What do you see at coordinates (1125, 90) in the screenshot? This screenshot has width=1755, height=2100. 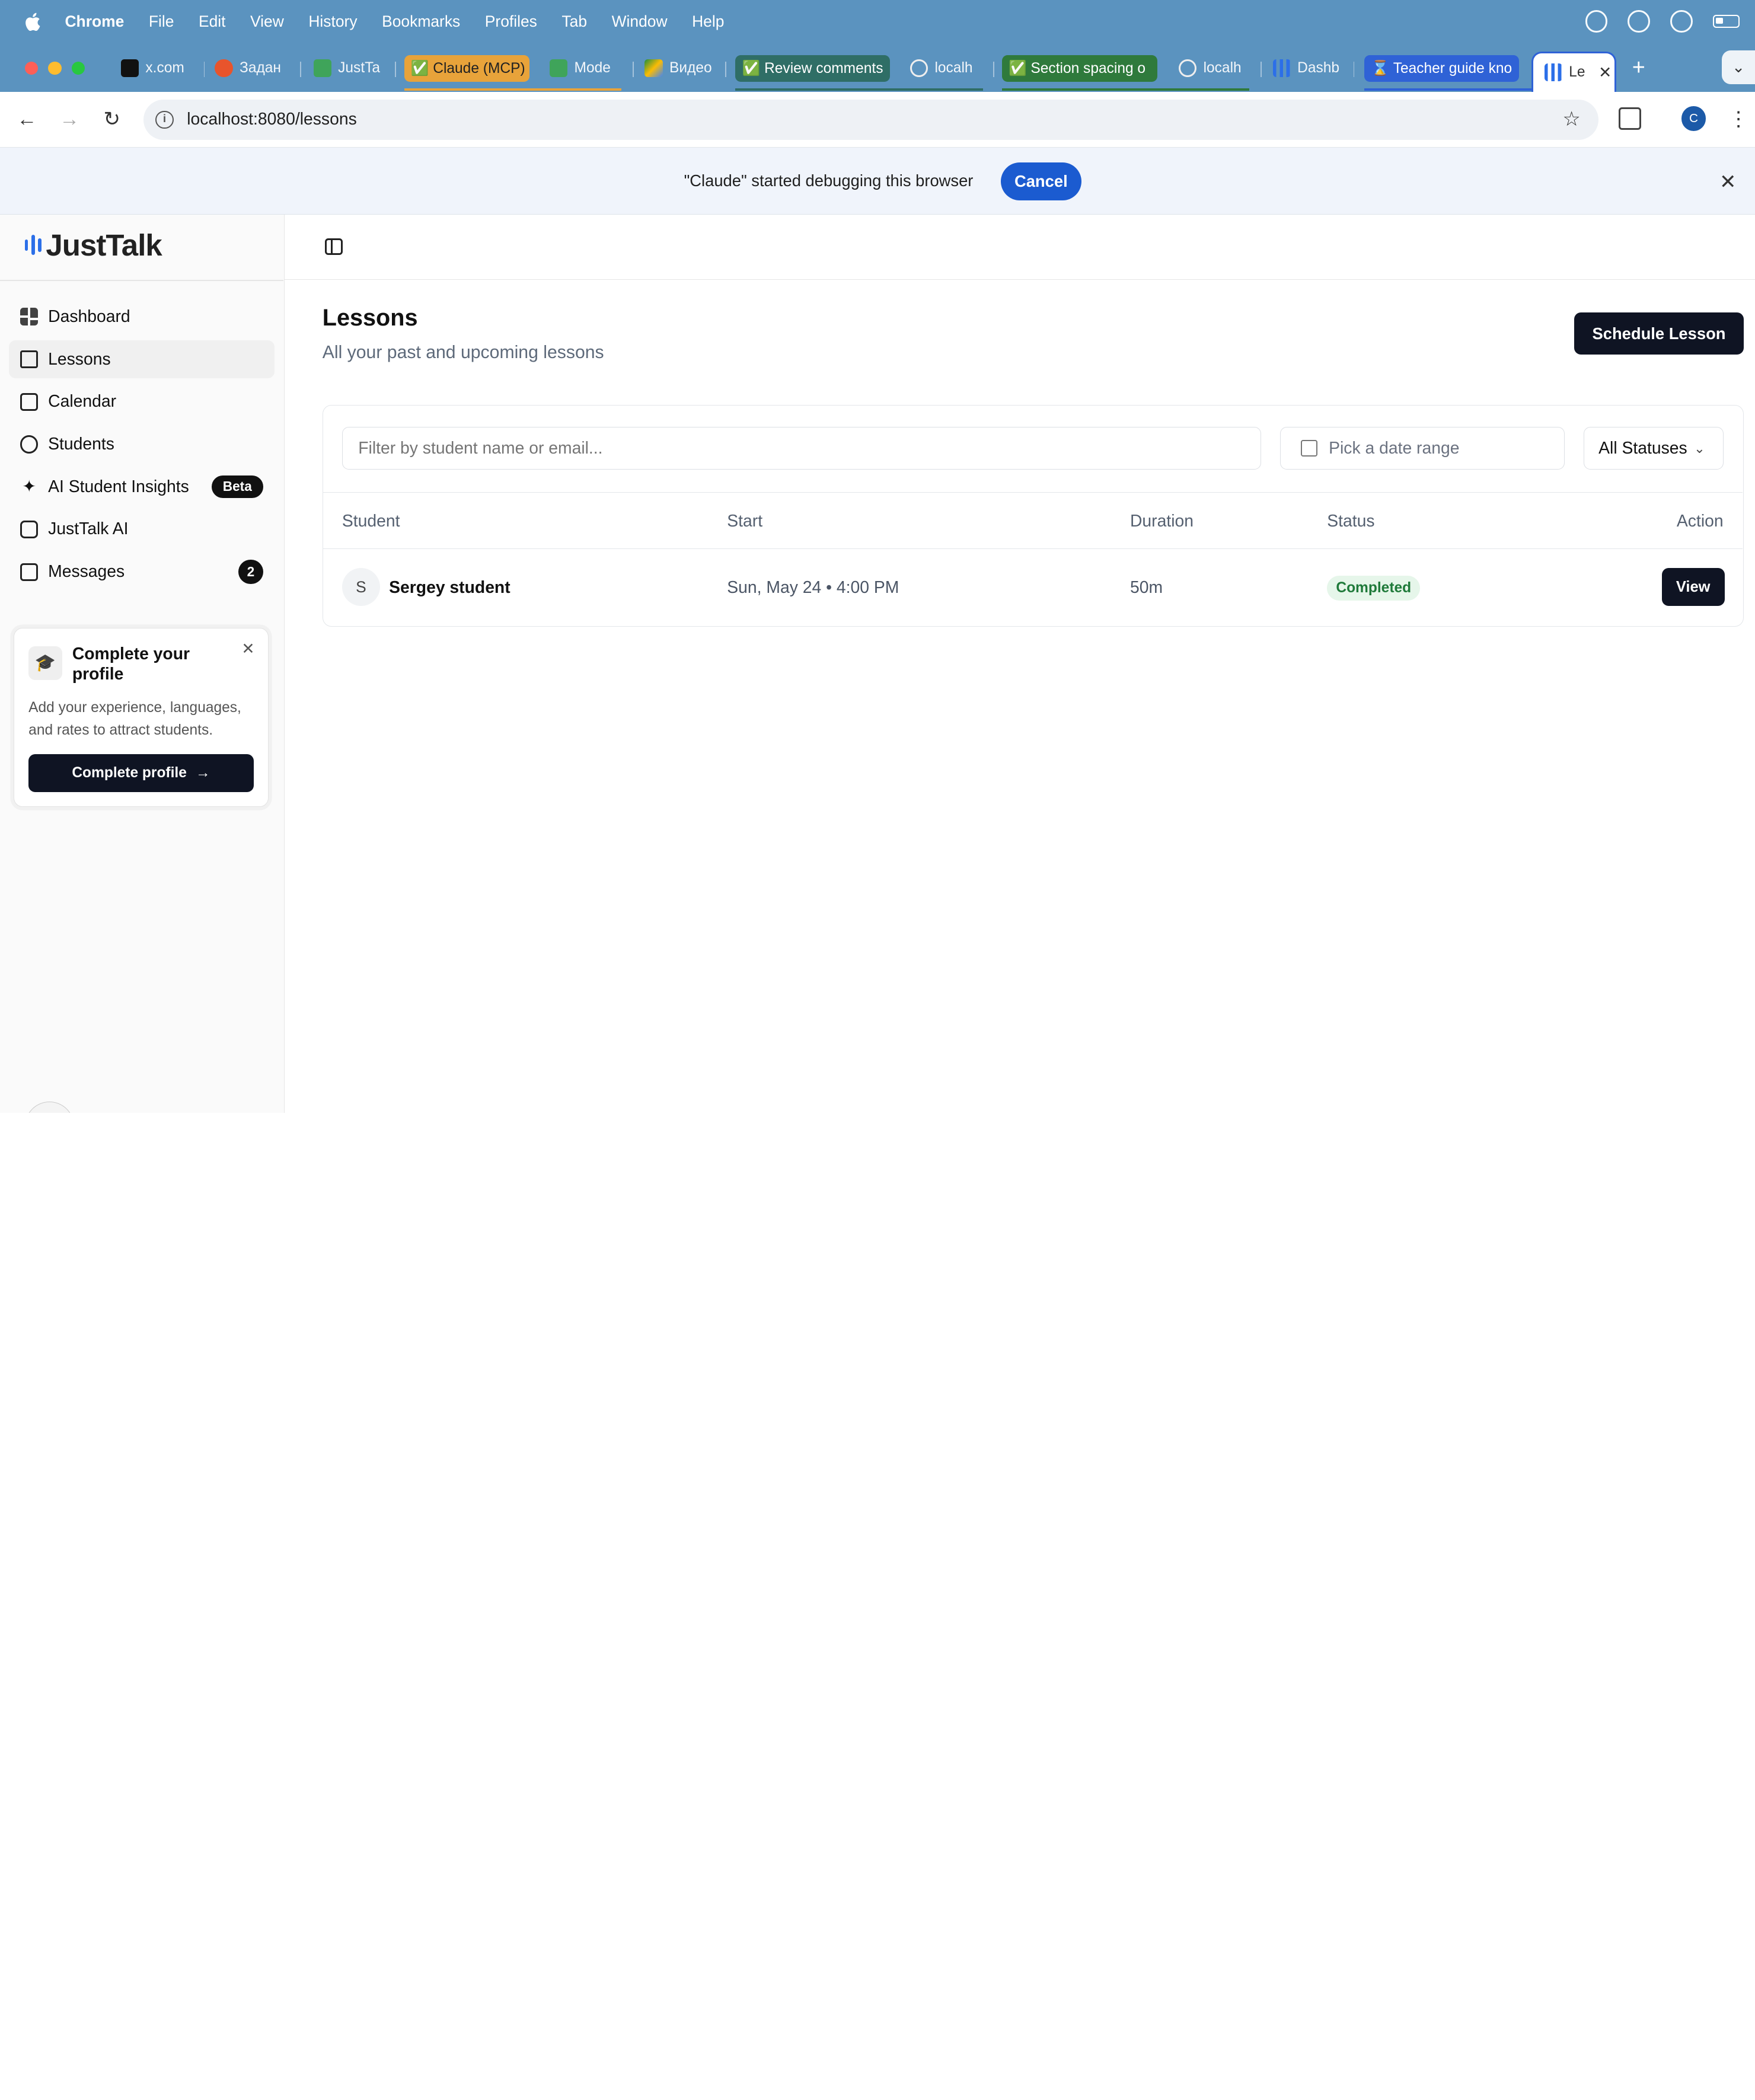 I see `tab-group-underline` at bounding box center [1125, 90].